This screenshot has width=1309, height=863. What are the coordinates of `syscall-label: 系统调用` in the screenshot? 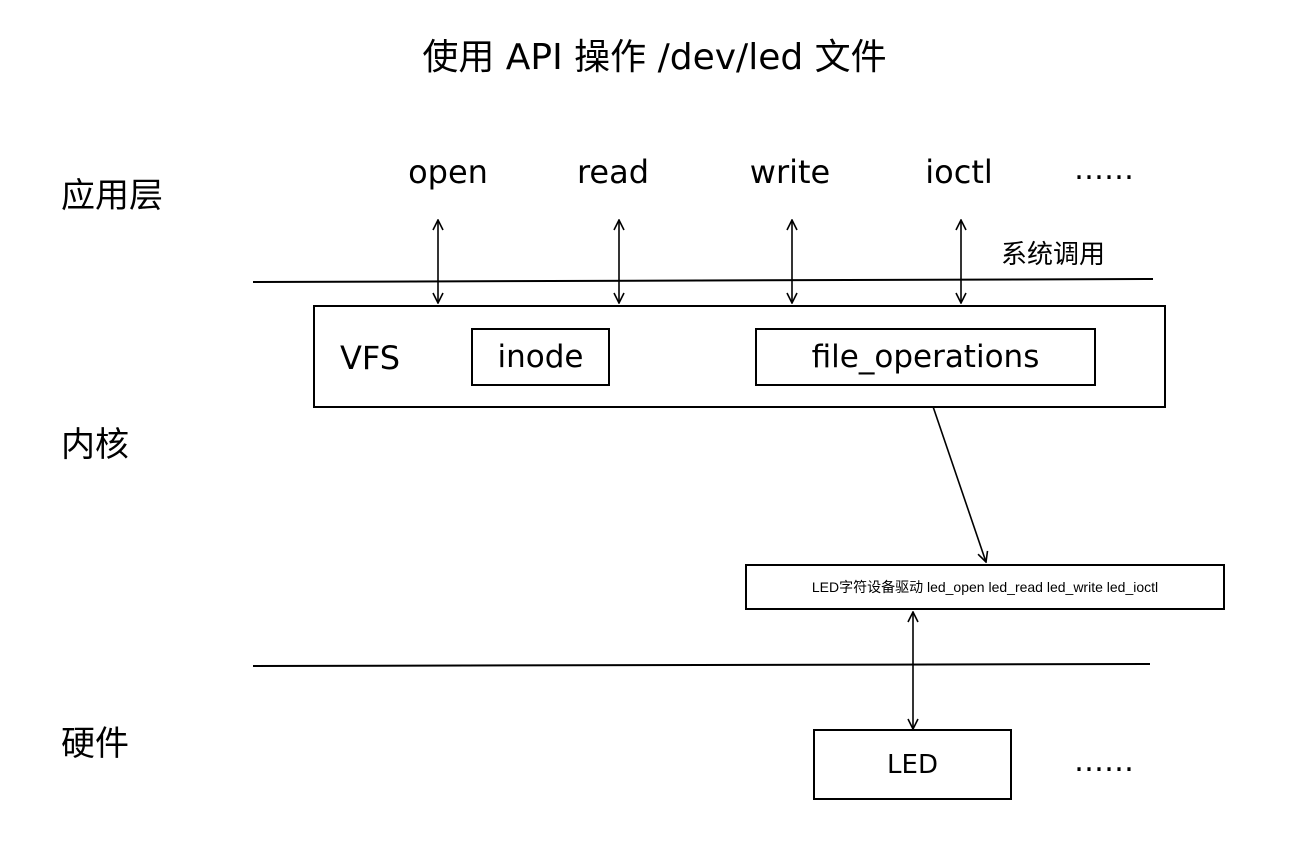 It's located at (1053, 255).